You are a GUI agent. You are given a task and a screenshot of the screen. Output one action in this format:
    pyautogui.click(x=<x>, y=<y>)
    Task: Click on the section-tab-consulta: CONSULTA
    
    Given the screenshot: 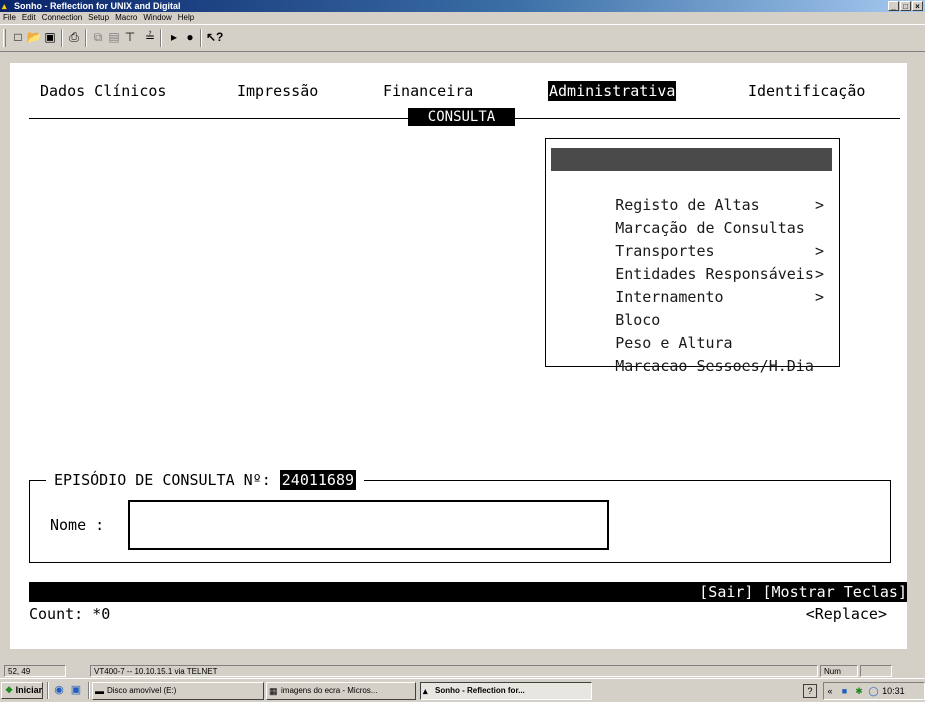 What is the action you would take?
    pyautogui.click(x=461, y=117)
    